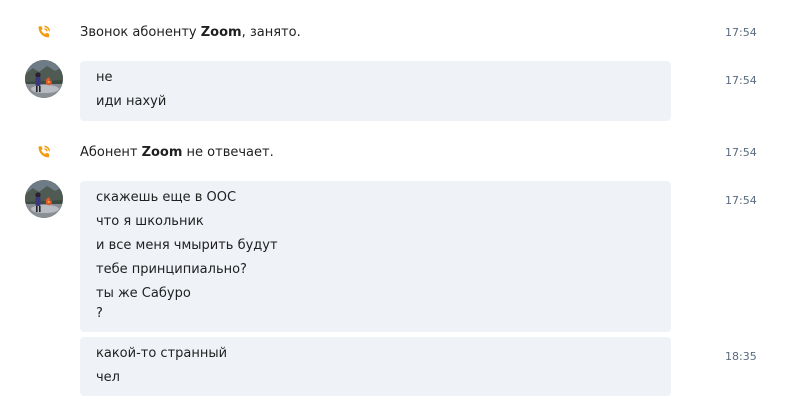 Image resolution: width=795 pixels, height=408 pixels. What do you see at coordinates (397, 34) in the screenshot?
I see `call-event-busy: Звонок абоненту Zoom, занято. 17:54` at bounding box center [397, 34].